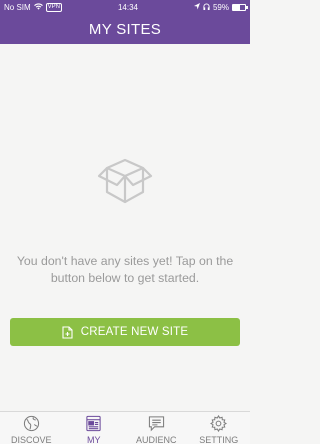 The width and height of the screenshot is (320, 444). Describe the element at coordinates (220, 7) in the screenshot. I see `battery-percent: 59%` at that location.